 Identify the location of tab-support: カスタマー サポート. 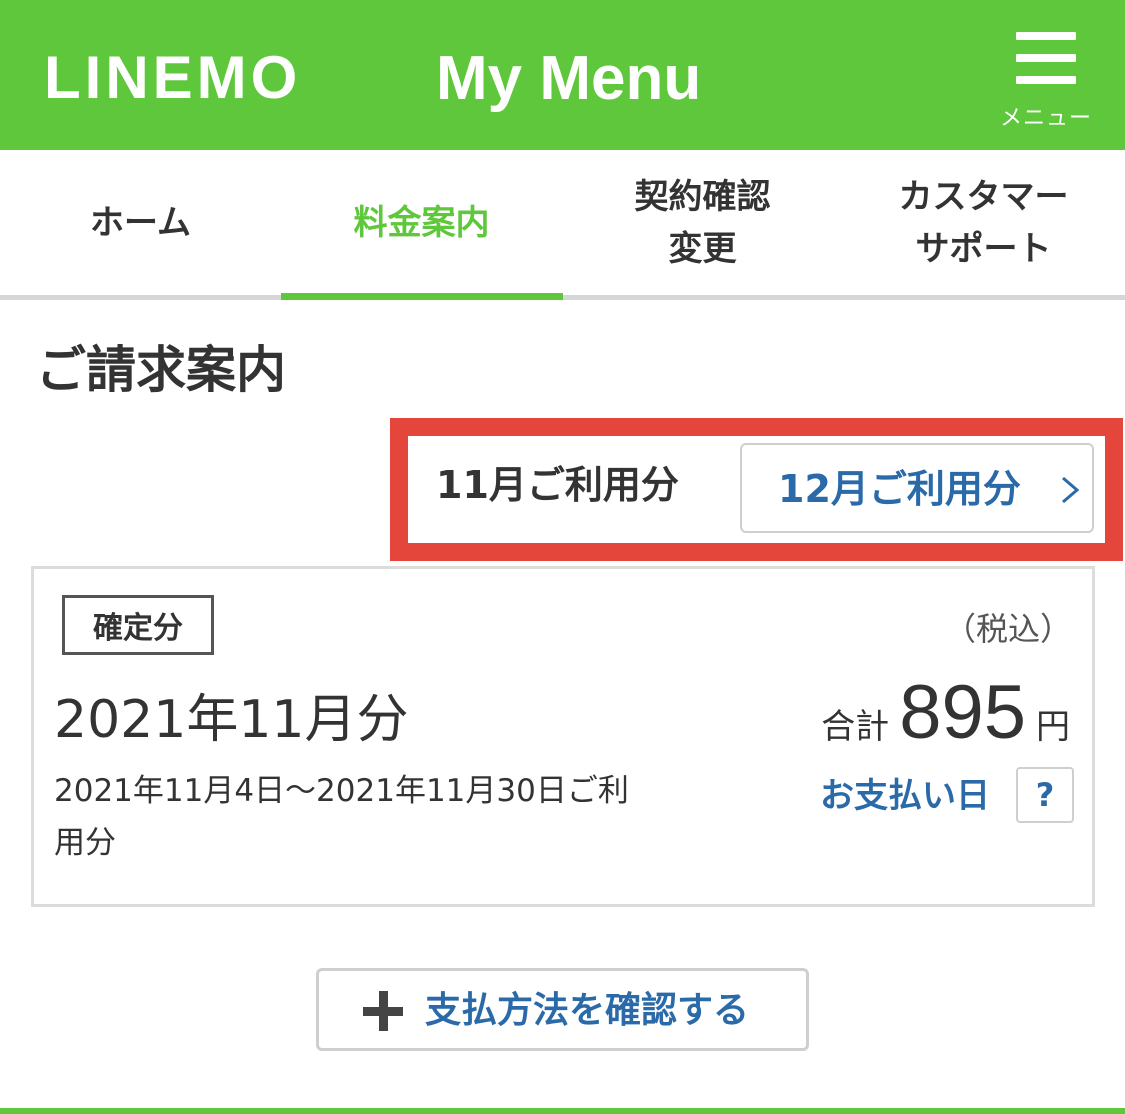
(983, 222).